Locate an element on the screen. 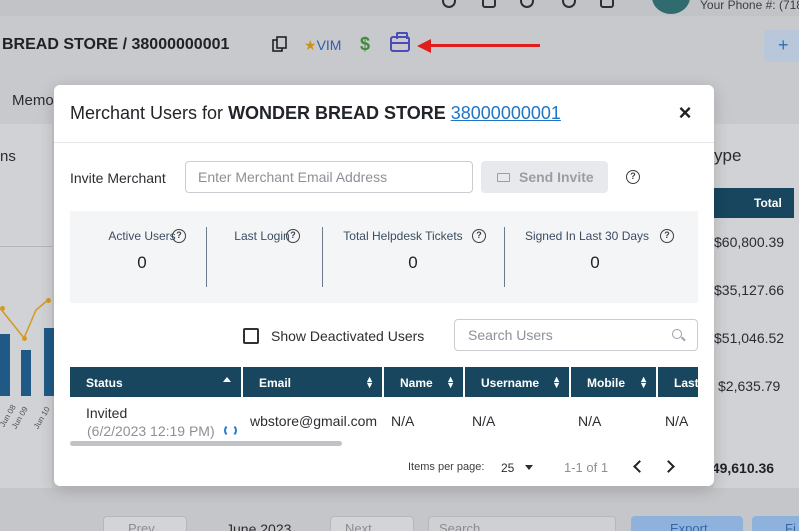 This screenshot has height=531, width=799. total-column-header: Total is located at coordinates (756, 203).